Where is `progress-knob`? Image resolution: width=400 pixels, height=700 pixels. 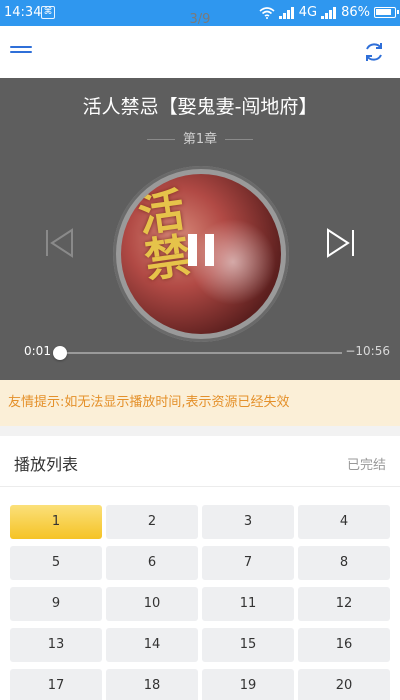 progress-knob is located at coordinates (60, 353).